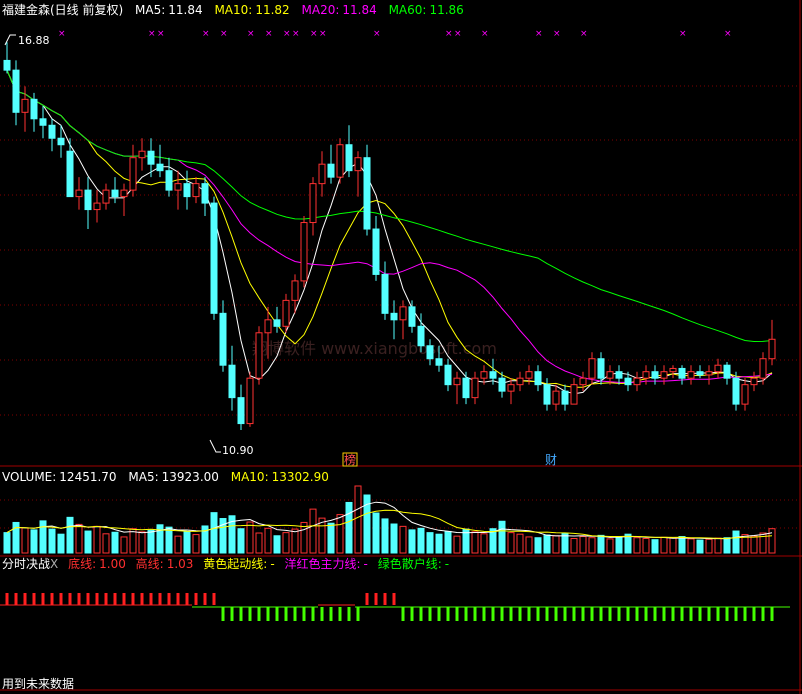  Describe the element at coordinates (185, 10) in the screenshot. I see `ma5-value: 11.84` at that location.